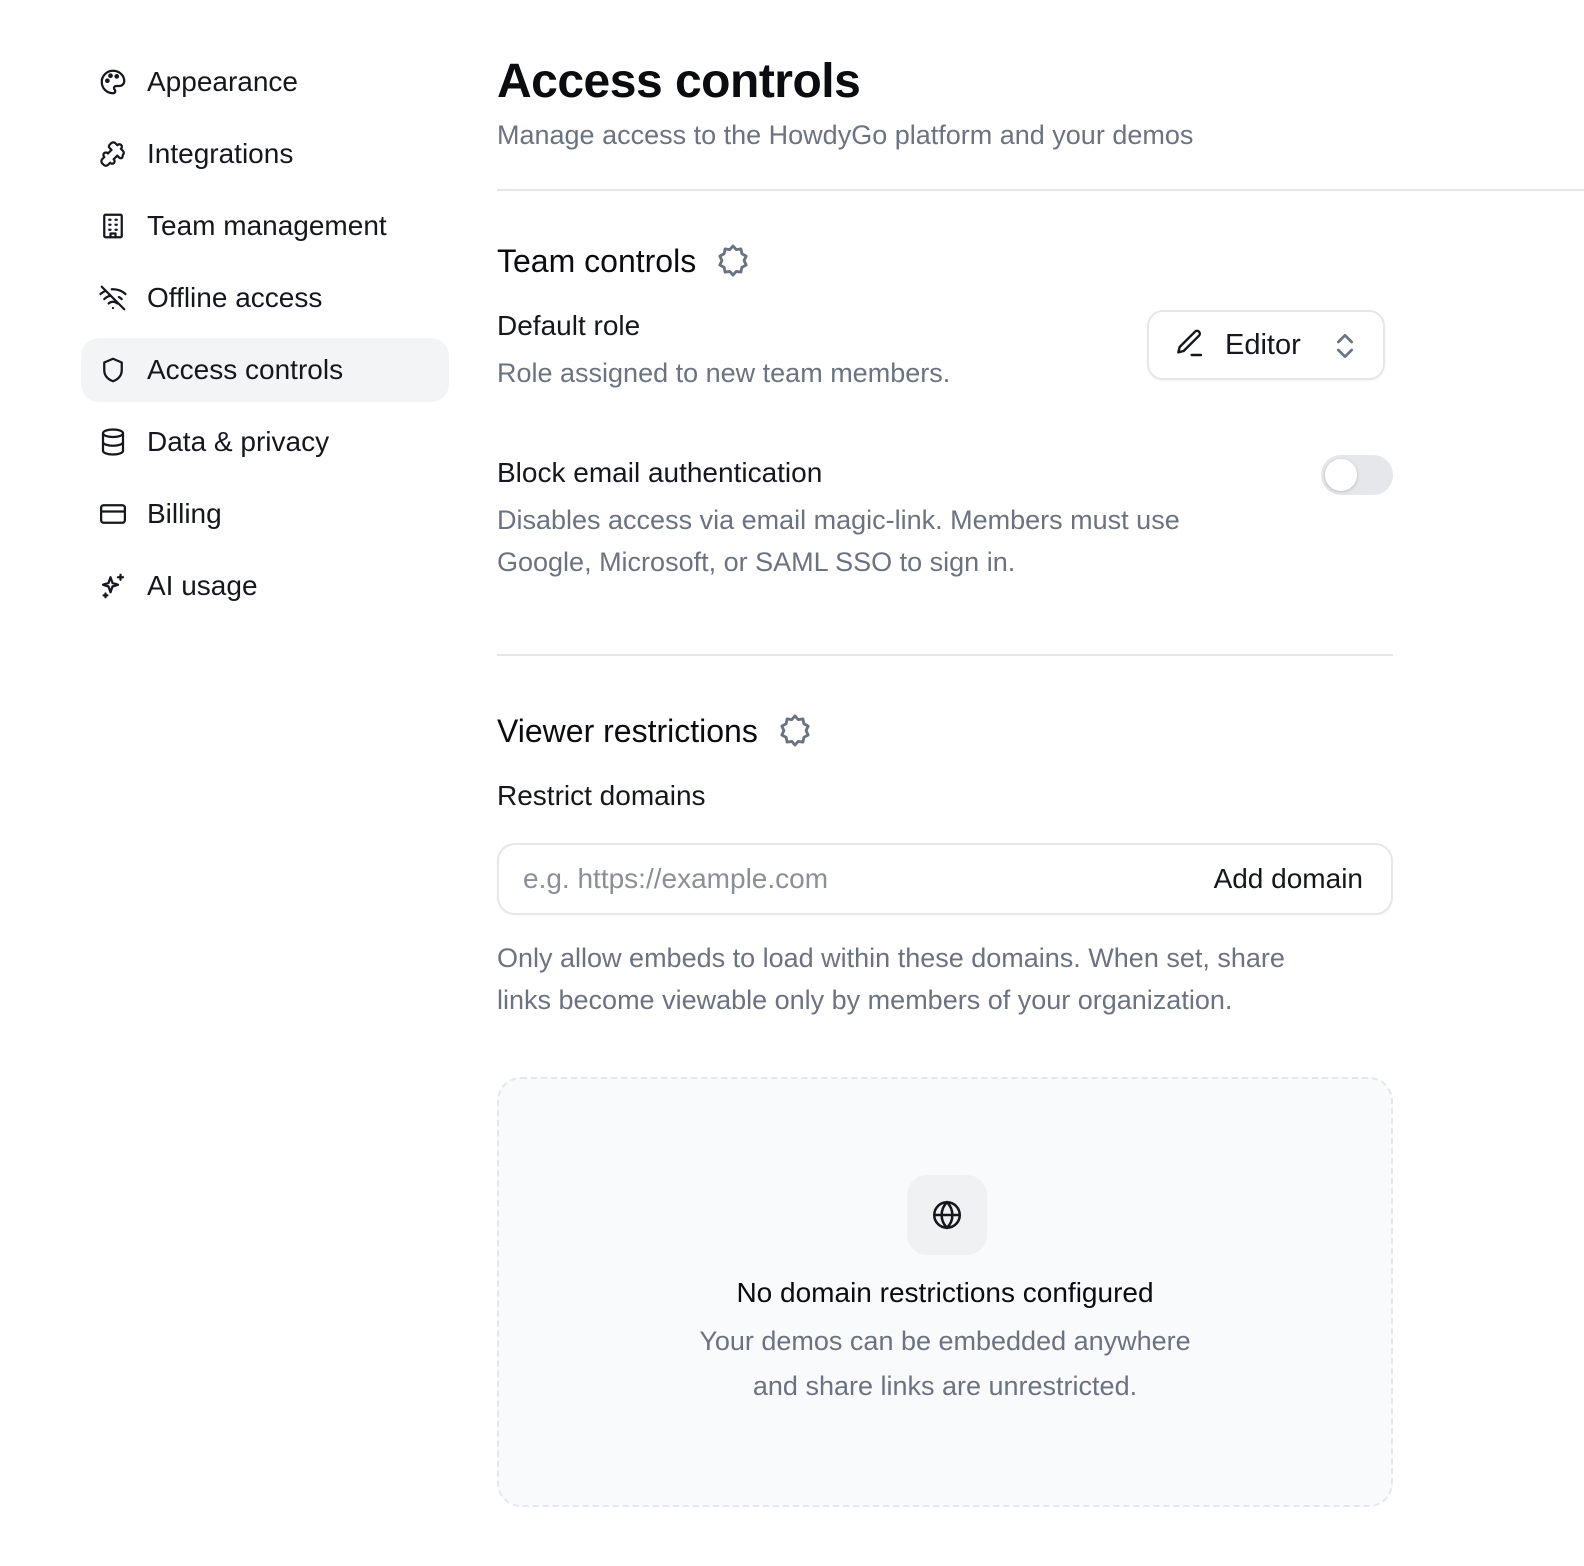  I want to click on add-domain-button: Add domain, so click(1288, 879).